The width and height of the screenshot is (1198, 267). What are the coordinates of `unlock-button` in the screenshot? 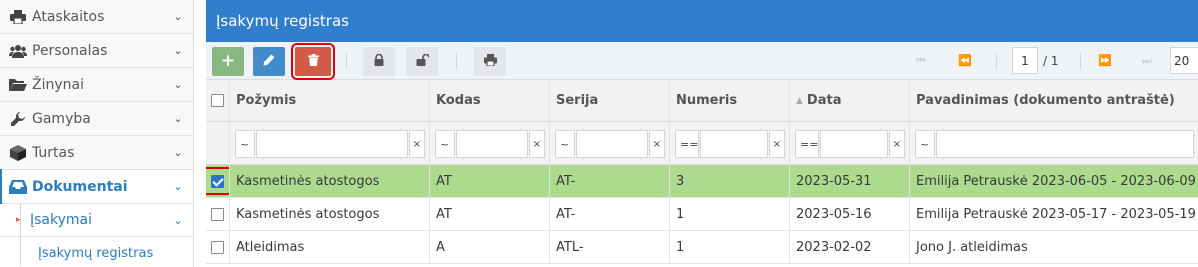 It's located at (422, 61).